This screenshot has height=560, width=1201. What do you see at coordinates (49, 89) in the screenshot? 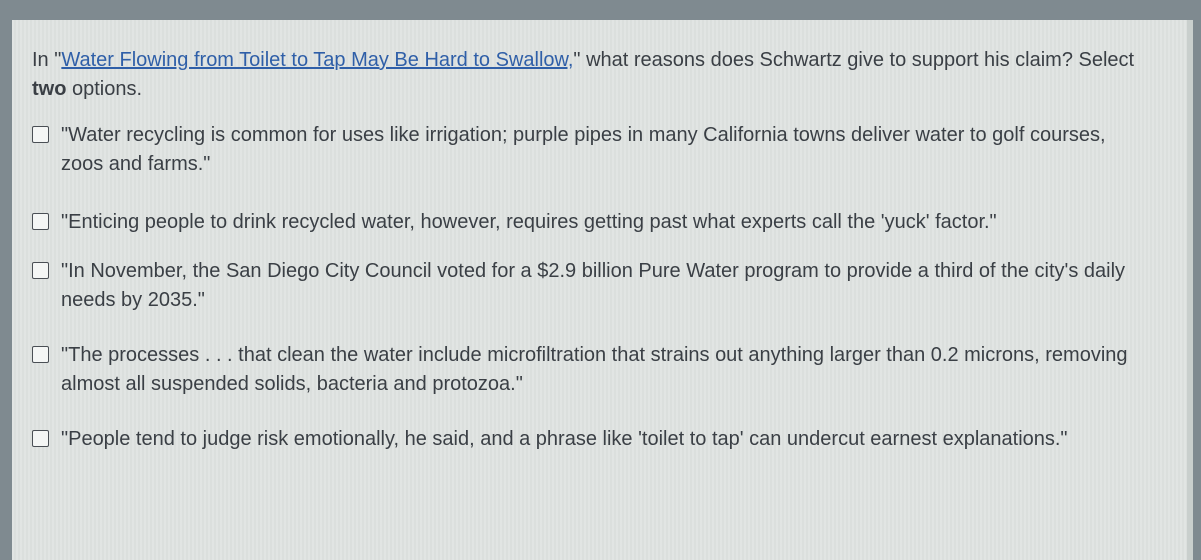
I see `question-emphasis: two` at bounding box center [49, 89].